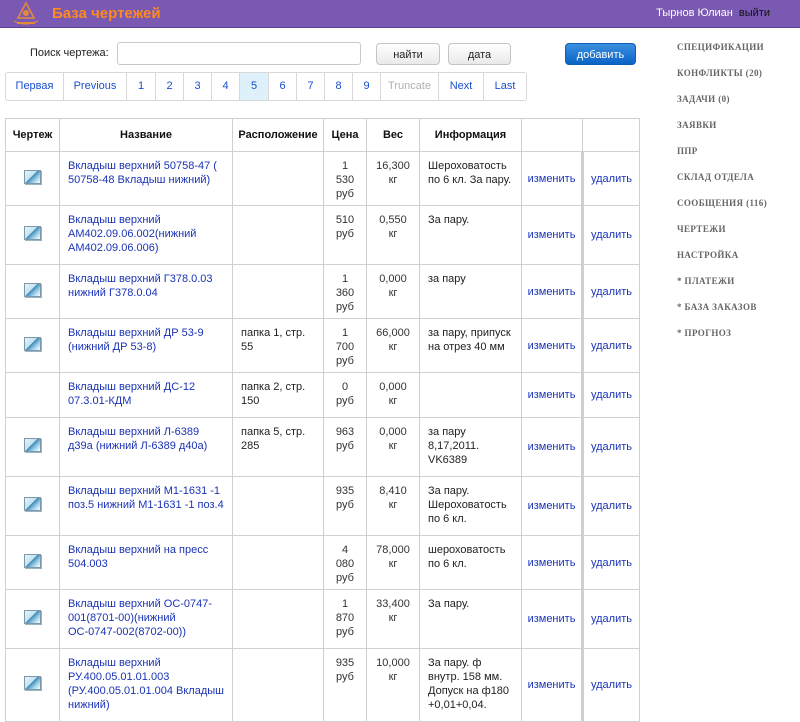  Describe the element at coordinates (345, 178) in the screenshot. I see `price-cell: 1 530 руб` at that location.